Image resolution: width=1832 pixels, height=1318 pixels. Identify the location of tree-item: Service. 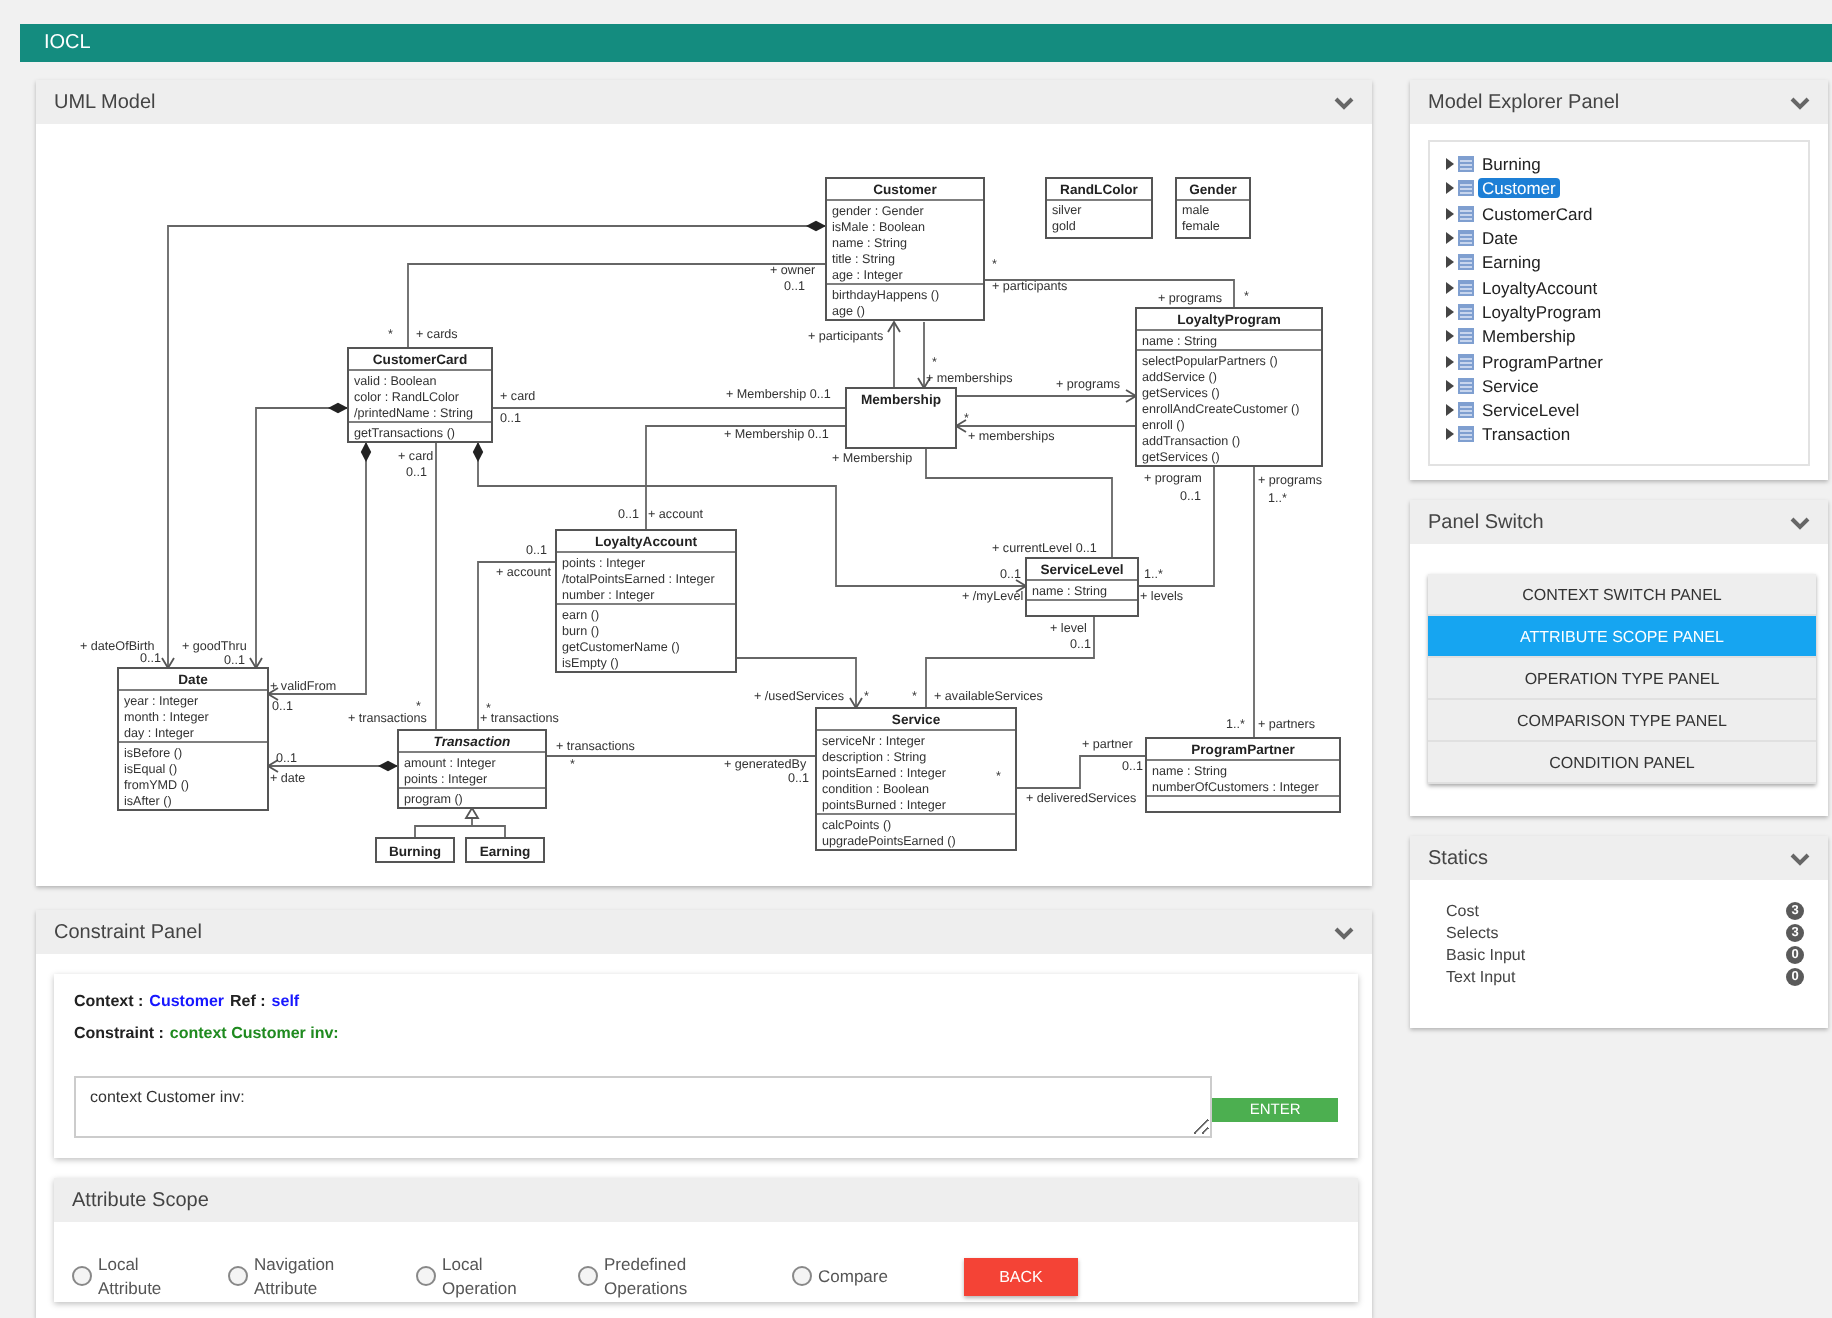
(1510, 385).